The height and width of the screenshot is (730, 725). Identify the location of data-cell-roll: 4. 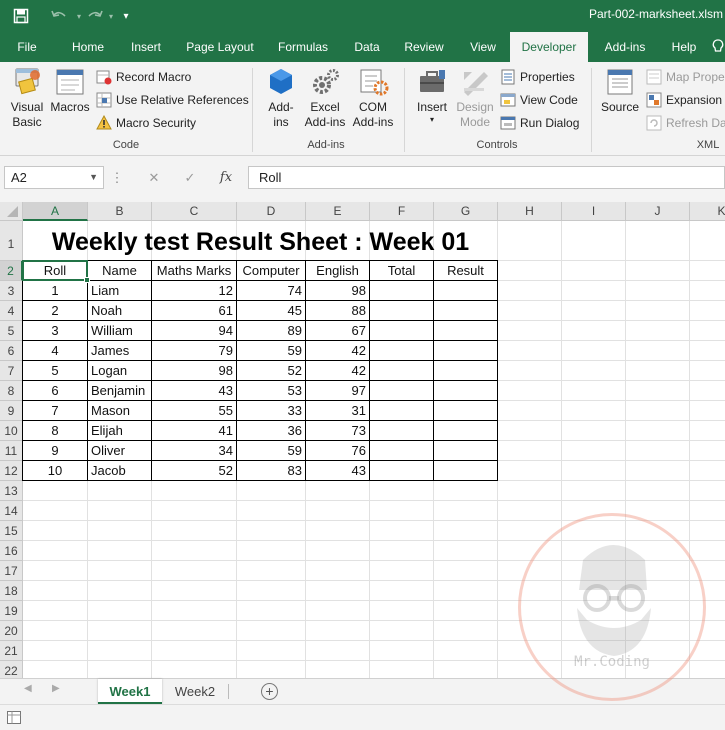
(55, 350).